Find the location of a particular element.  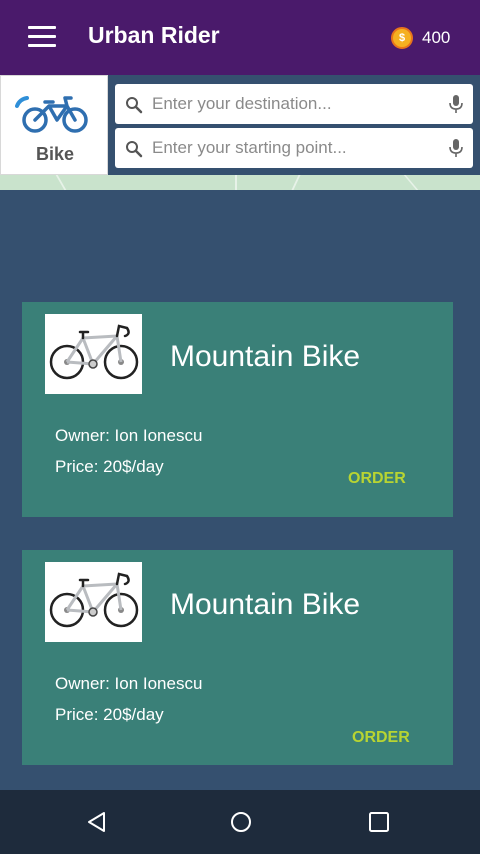

destination-input is located at coordinates (297, 104).